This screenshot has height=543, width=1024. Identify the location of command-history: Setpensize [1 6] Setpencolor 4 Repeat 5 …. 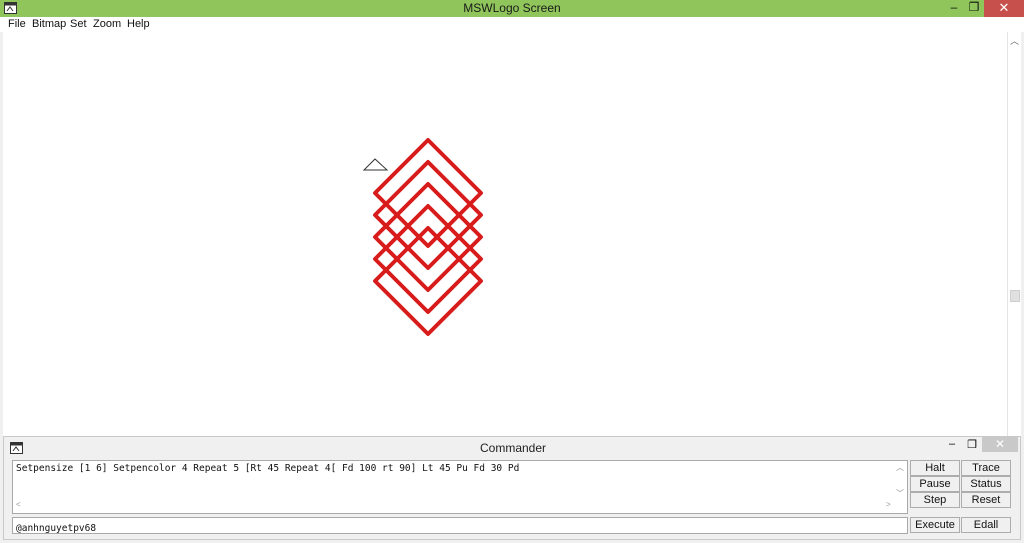
(460, 487).